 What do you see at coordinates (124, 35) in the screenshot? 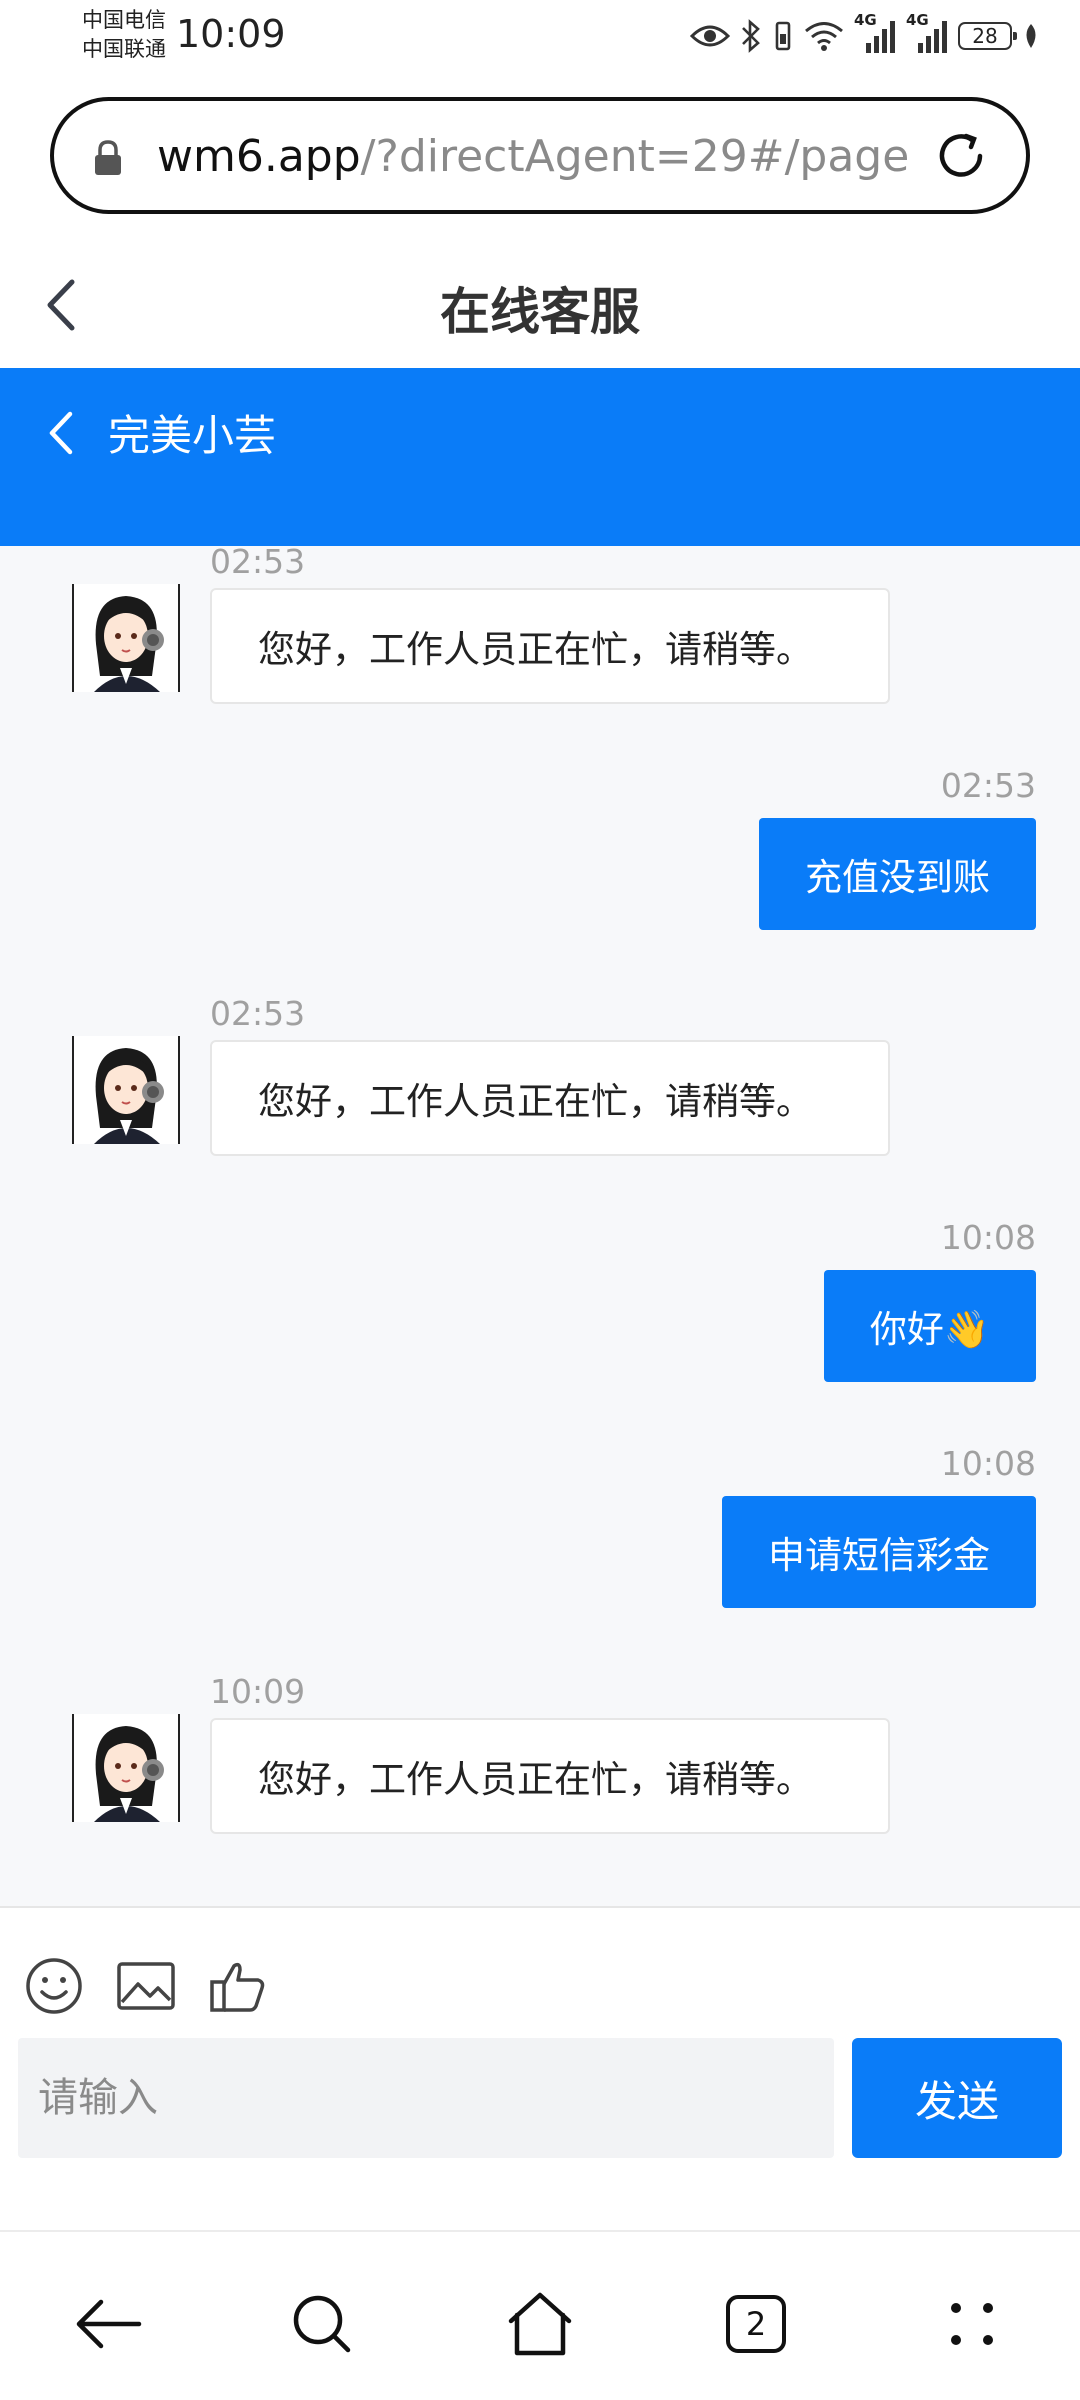
I see `carrier-labels: 中国电信 中国联通` at bounding box center [124, 35].